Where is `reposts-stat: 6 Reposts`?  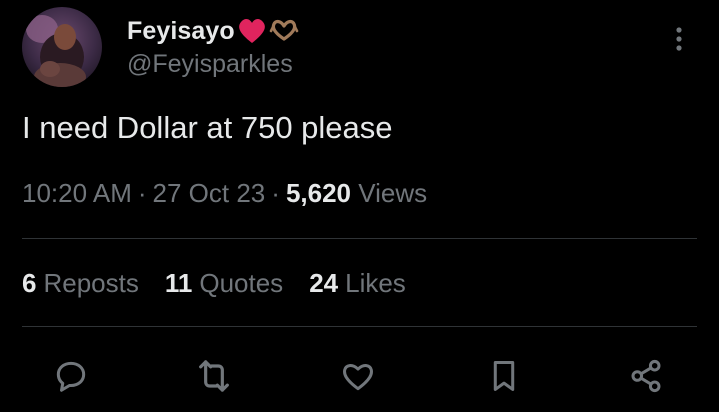 reposts-stat: 6 Reposts is located at coordinates (80, 283).